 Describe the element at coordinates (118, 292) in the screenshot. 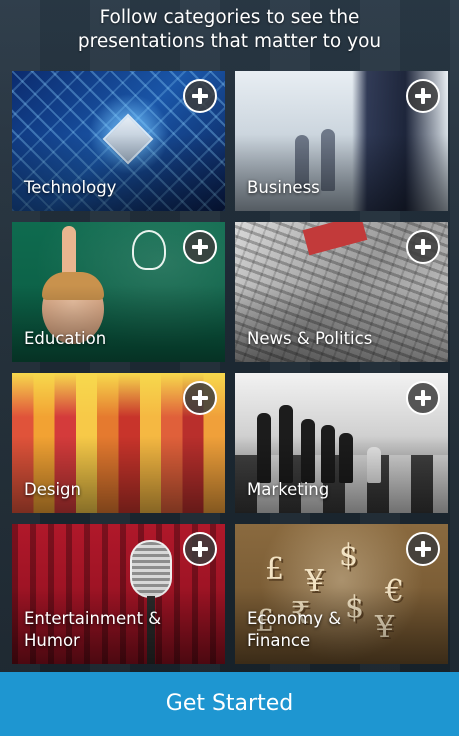

I see `category-tile-education: Education` at that location.